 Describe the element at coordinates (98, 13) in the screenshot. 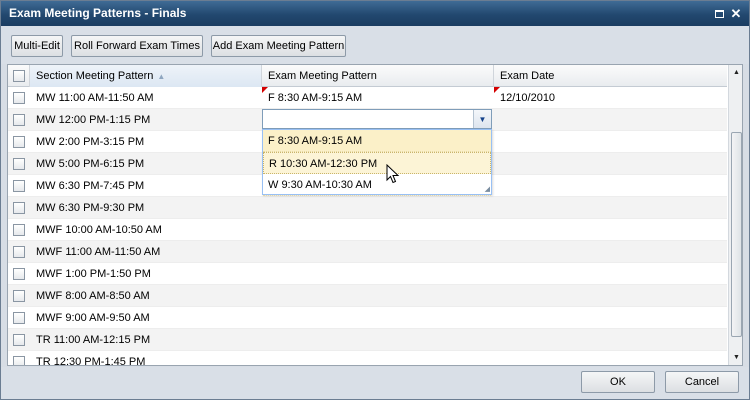

I see `window-title: Exam Meeting Patterns - Finals` at that location.